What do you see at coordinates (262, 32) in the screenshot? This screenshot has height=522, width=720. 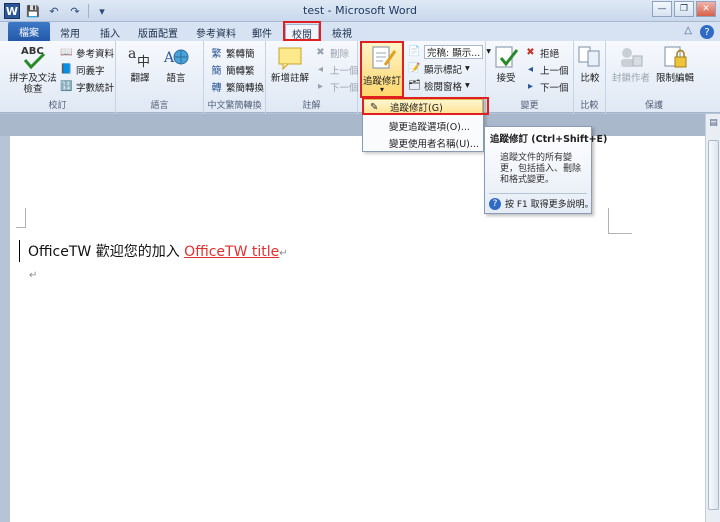 I see `tab-mailings: 郵件` at bounding box center [262, 32].